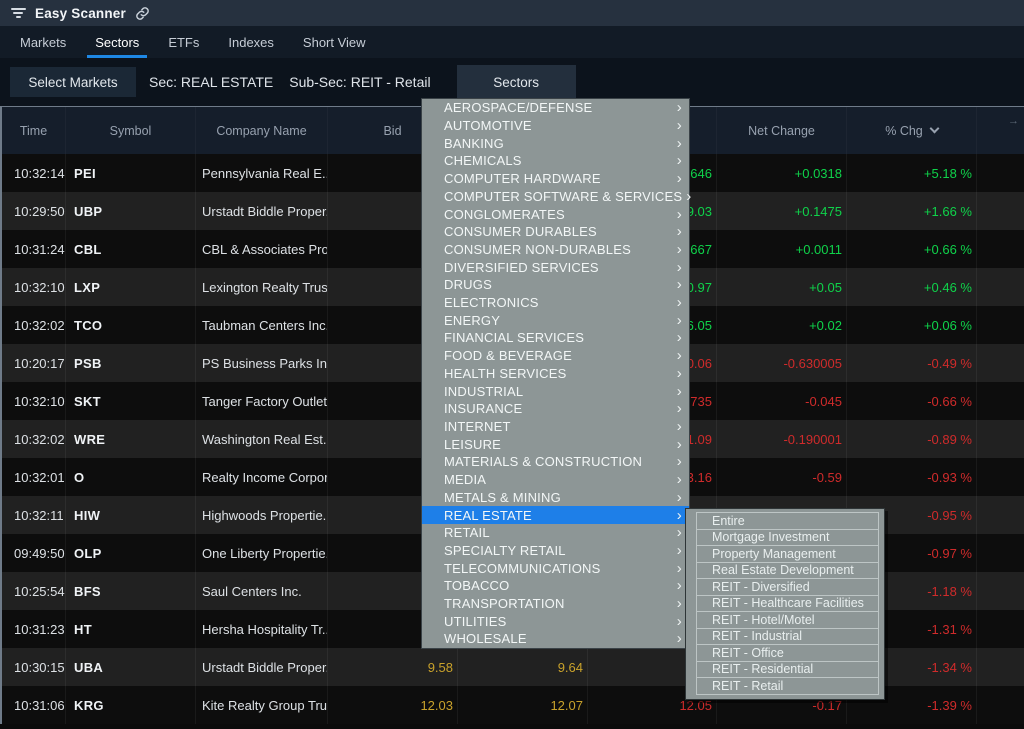  What do you see at coordinates (787, 603) in the screenshot?
I see `subsector-menu-item: REIT - Healthcare Facilities` at bounding box center [787, 603].